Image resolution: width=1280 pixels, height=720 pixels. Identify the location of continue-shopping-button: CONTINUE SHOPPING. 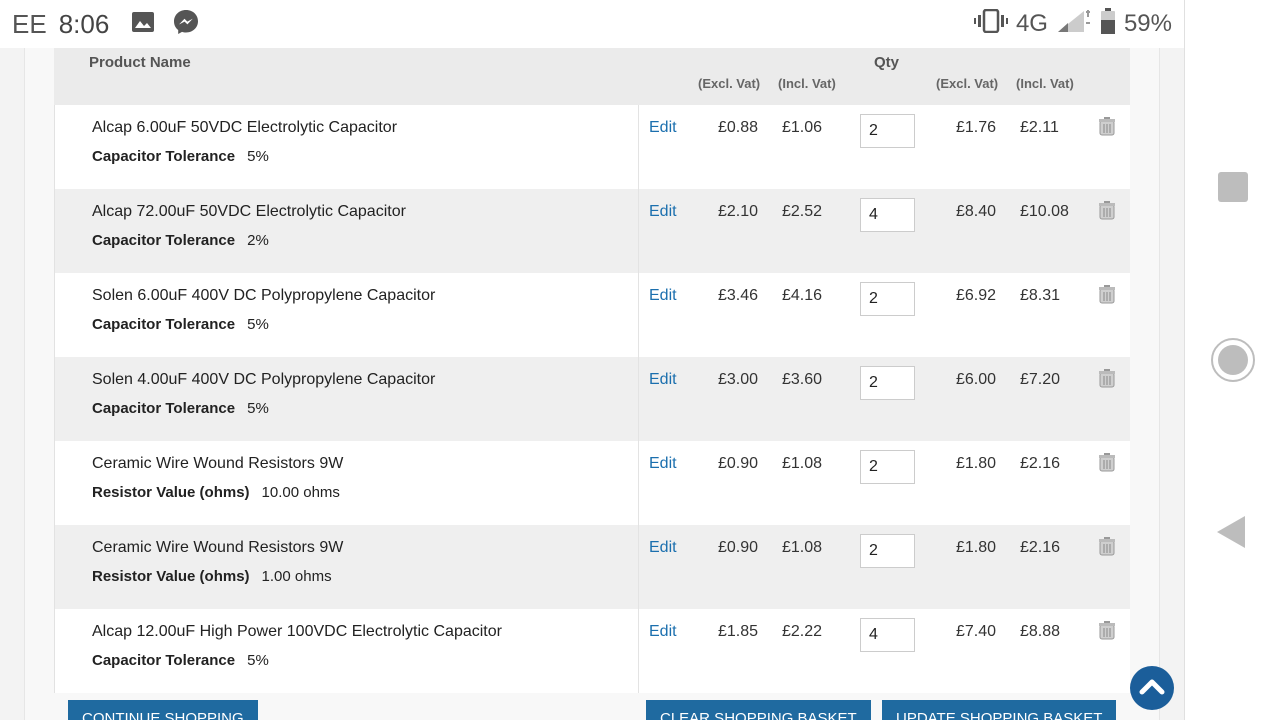
(163, 710).